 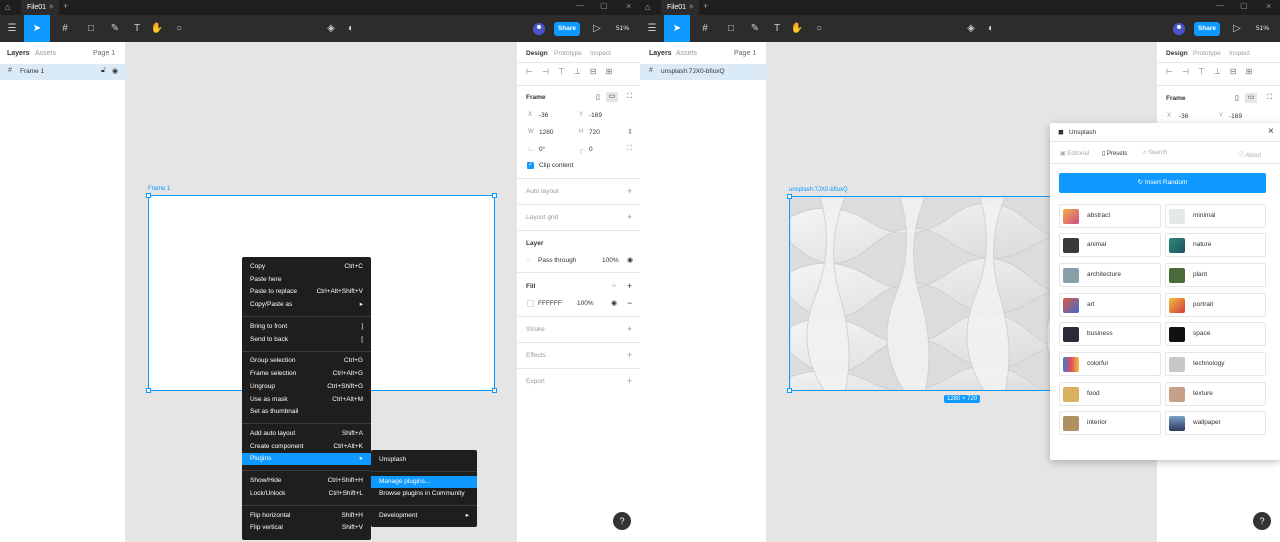 What do you see at coordinates (331, 28) in the screenshot?
I see `components-icon: ◈` at bounding box center [331, 28].